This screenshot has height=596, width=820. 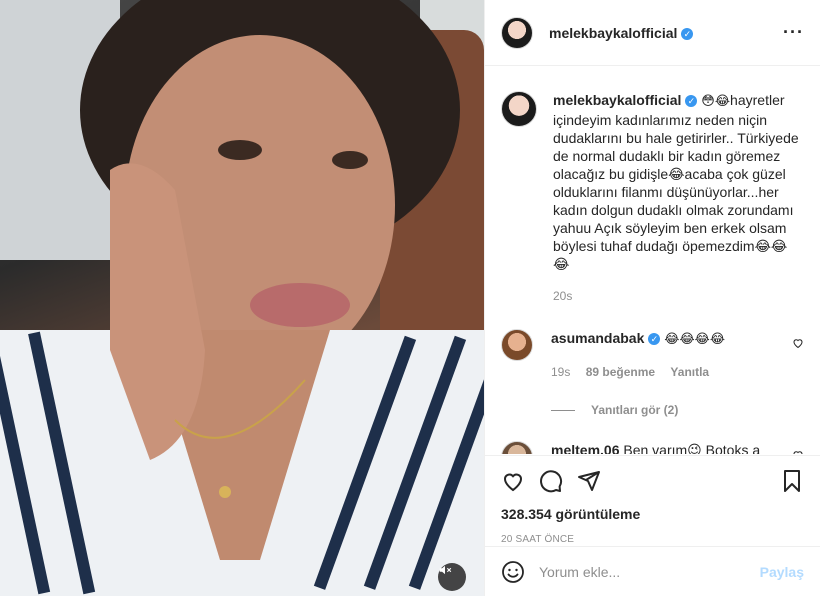 What do you see at coordinates (716, 101) in the screenshot?
I see `caption-emojis: 😳😂` at bounding box center [716, 101].